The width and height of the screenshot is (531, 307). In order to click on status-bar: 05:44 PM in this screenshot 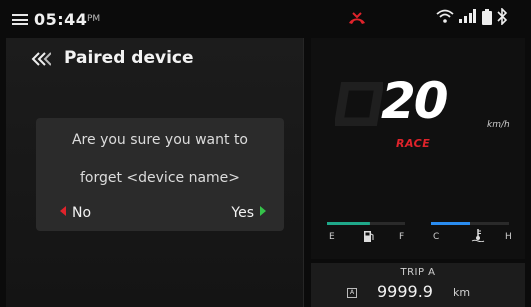, I will do `click(265, 19)`.